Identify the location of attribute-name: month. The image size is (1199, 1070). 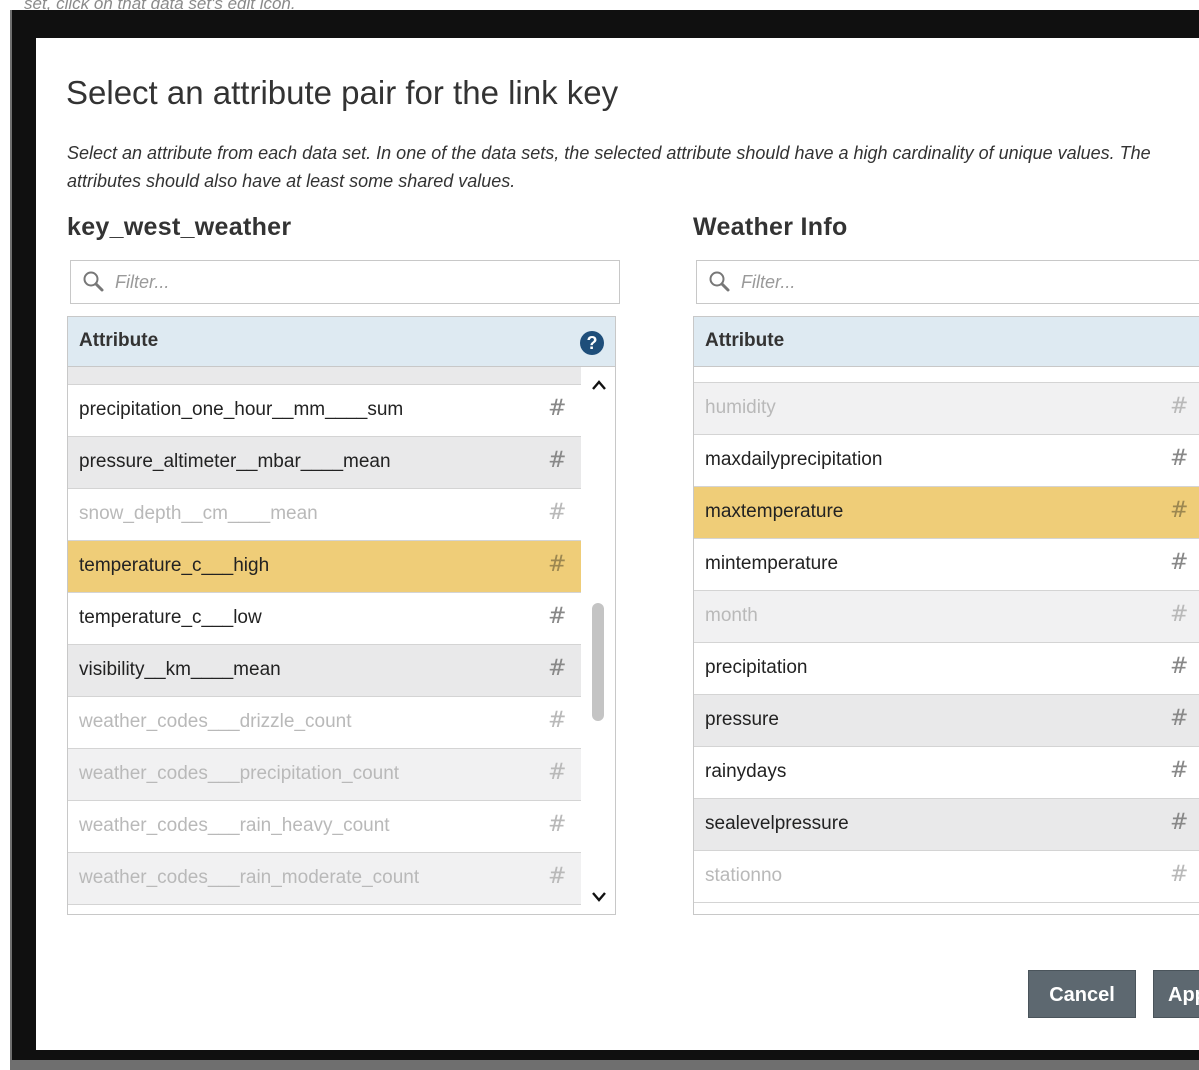
(731, 615).